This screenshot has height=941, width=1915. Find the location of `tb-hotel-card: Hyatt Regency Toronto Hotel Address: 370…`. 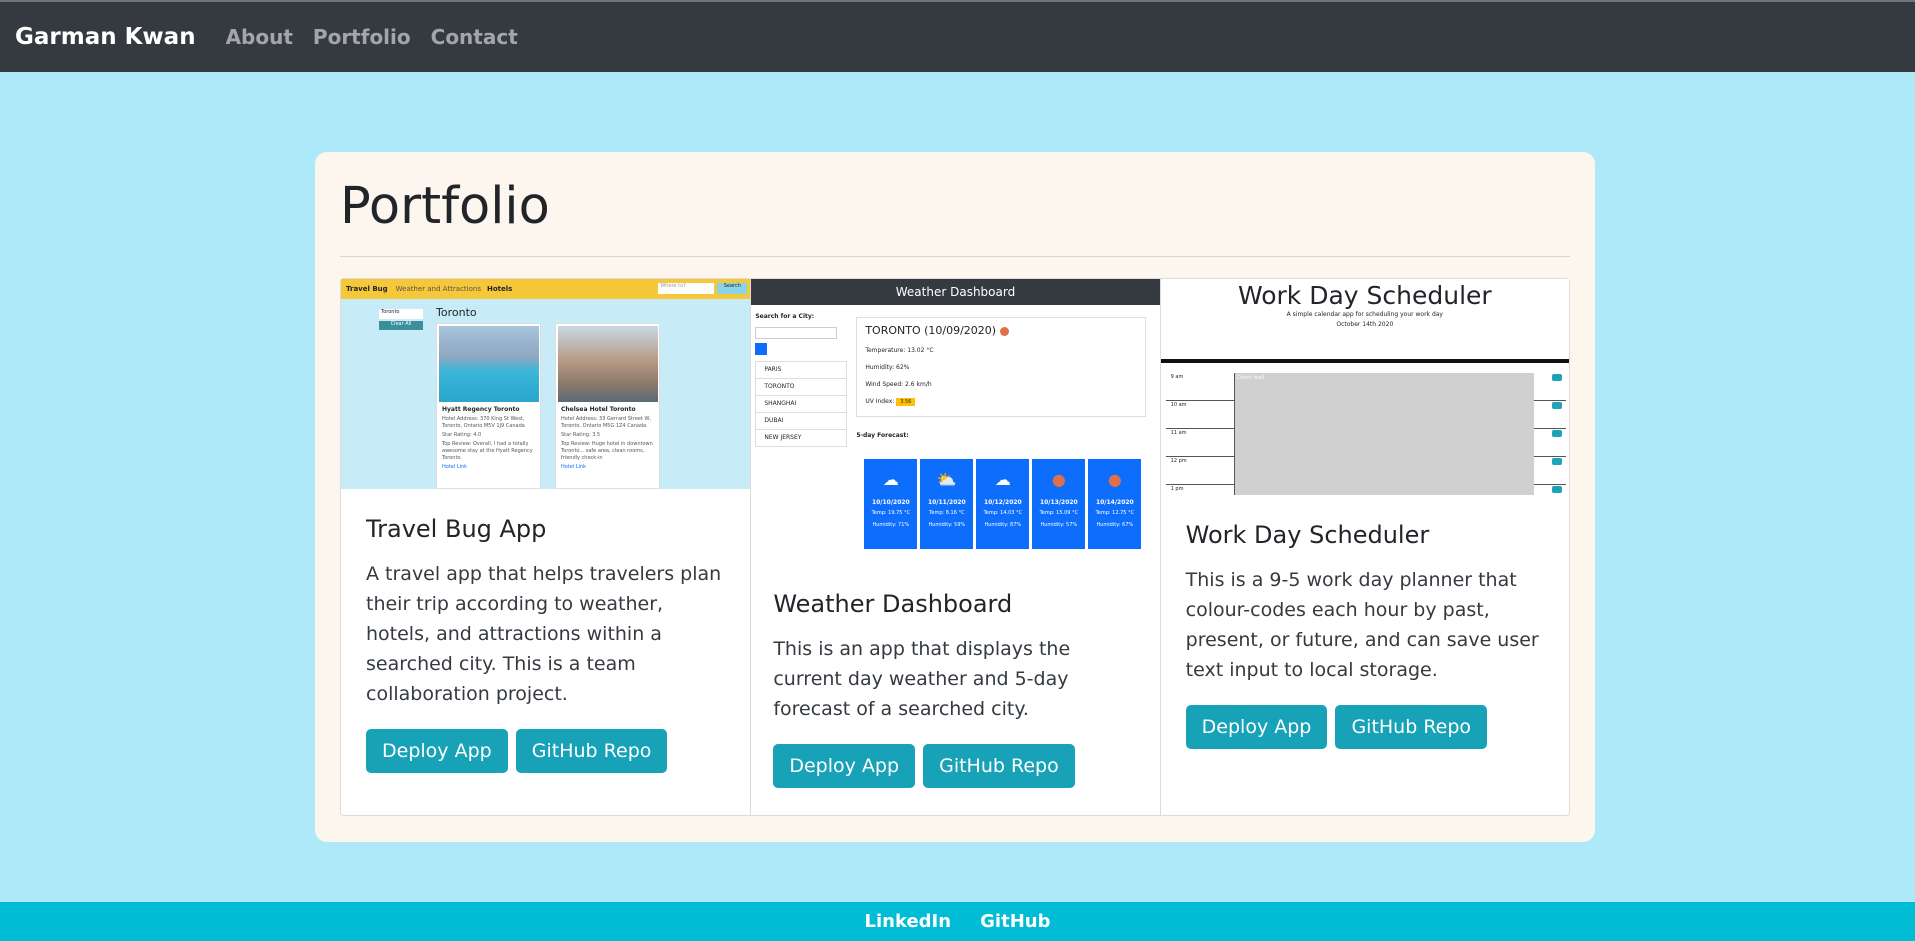

tb-hotel-card: Hyatt Regency Toronto Hotel Address: 370… is located at coordinates (488, 406).